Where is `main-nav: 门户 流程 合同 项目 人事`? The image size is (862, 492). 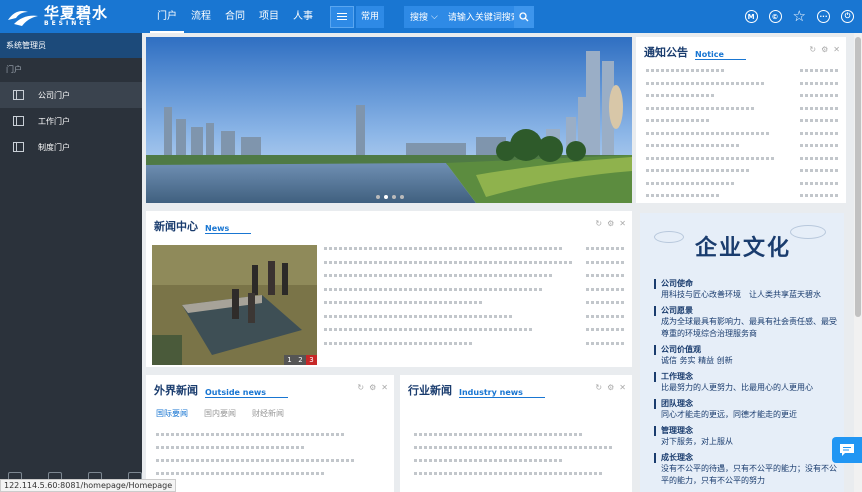
main-nav: 门户 流程 合同 项目 人事 is located at coordinates (235, 16).